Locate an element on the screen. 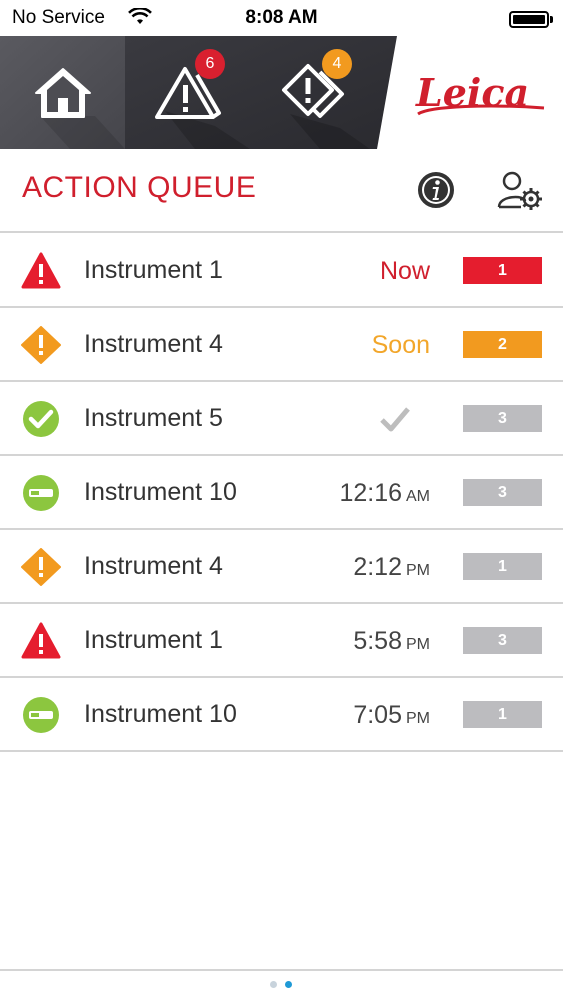 This screenshot has height=1000, width=563. queue-row: Instrument 1 Now 1 is located at coordinates (281, 271).